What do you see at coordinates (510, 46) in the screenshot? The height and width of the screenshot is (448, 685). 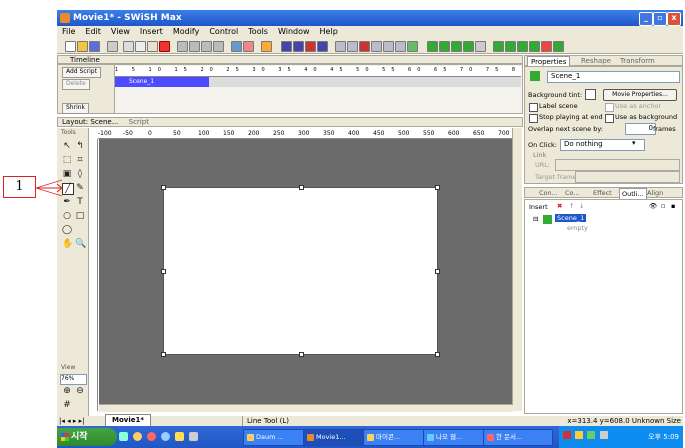 I see `insert-effect-icon` at bounding box center [510, 46].